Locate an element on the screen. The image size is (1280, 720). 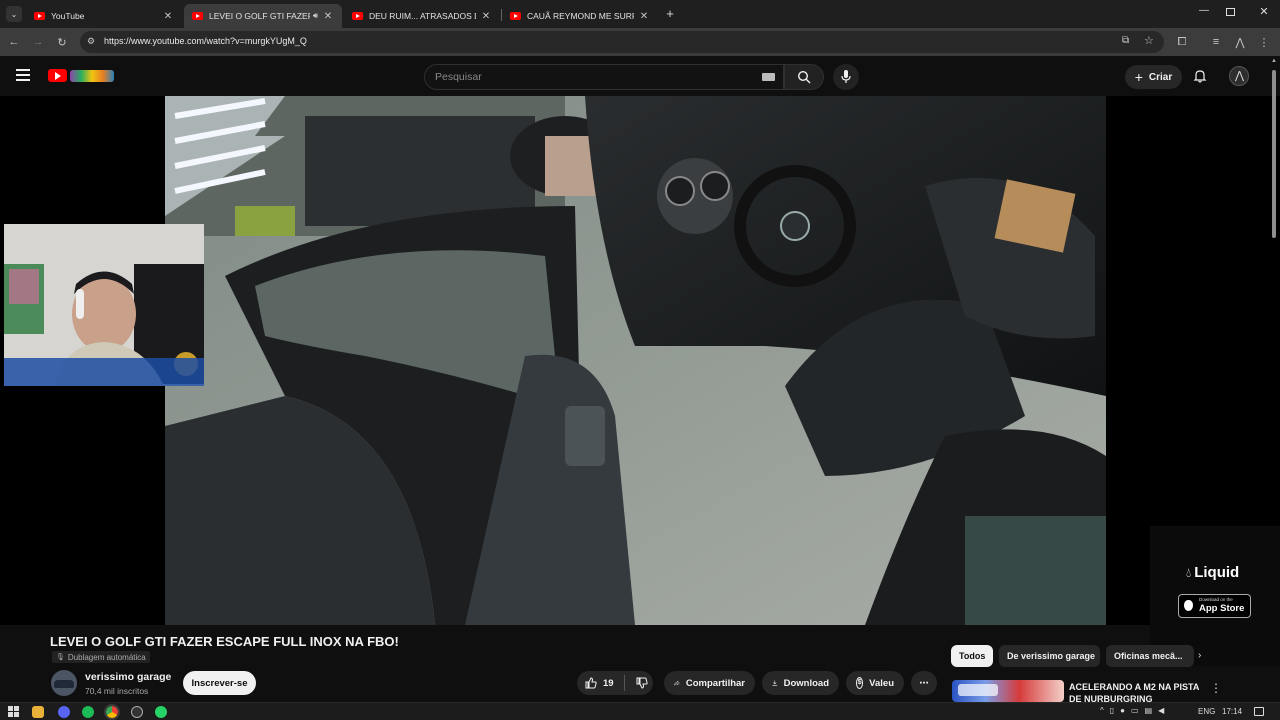
share-button: Compartilhar is located at coordinates (709, 683).